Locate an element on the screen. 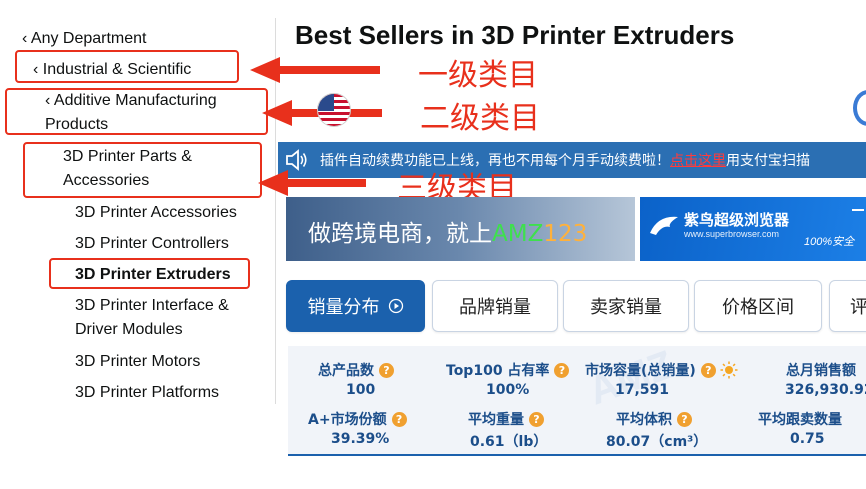  tab-label: 品牌销量 is located at coordinates (495, 307).